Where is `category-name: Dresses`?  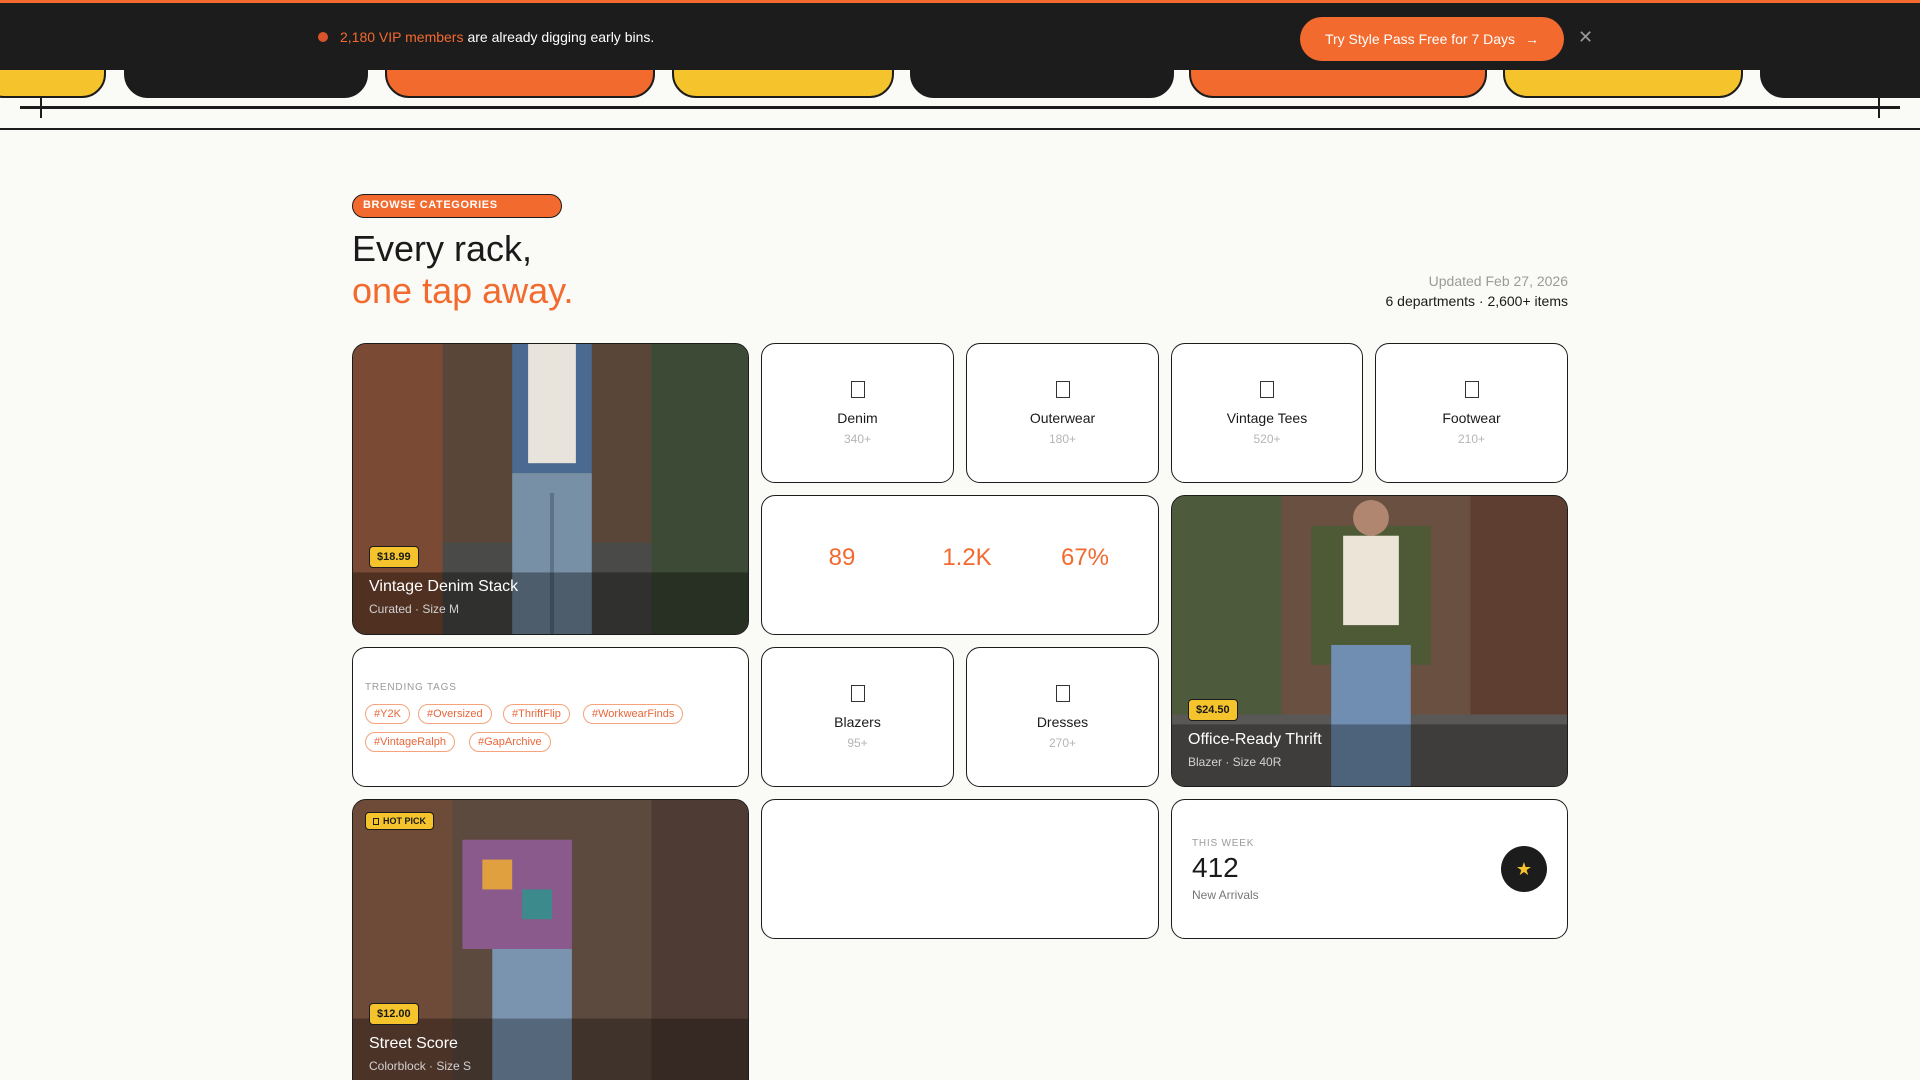 category-name: Dresses is located at coordinates (1062, 721).